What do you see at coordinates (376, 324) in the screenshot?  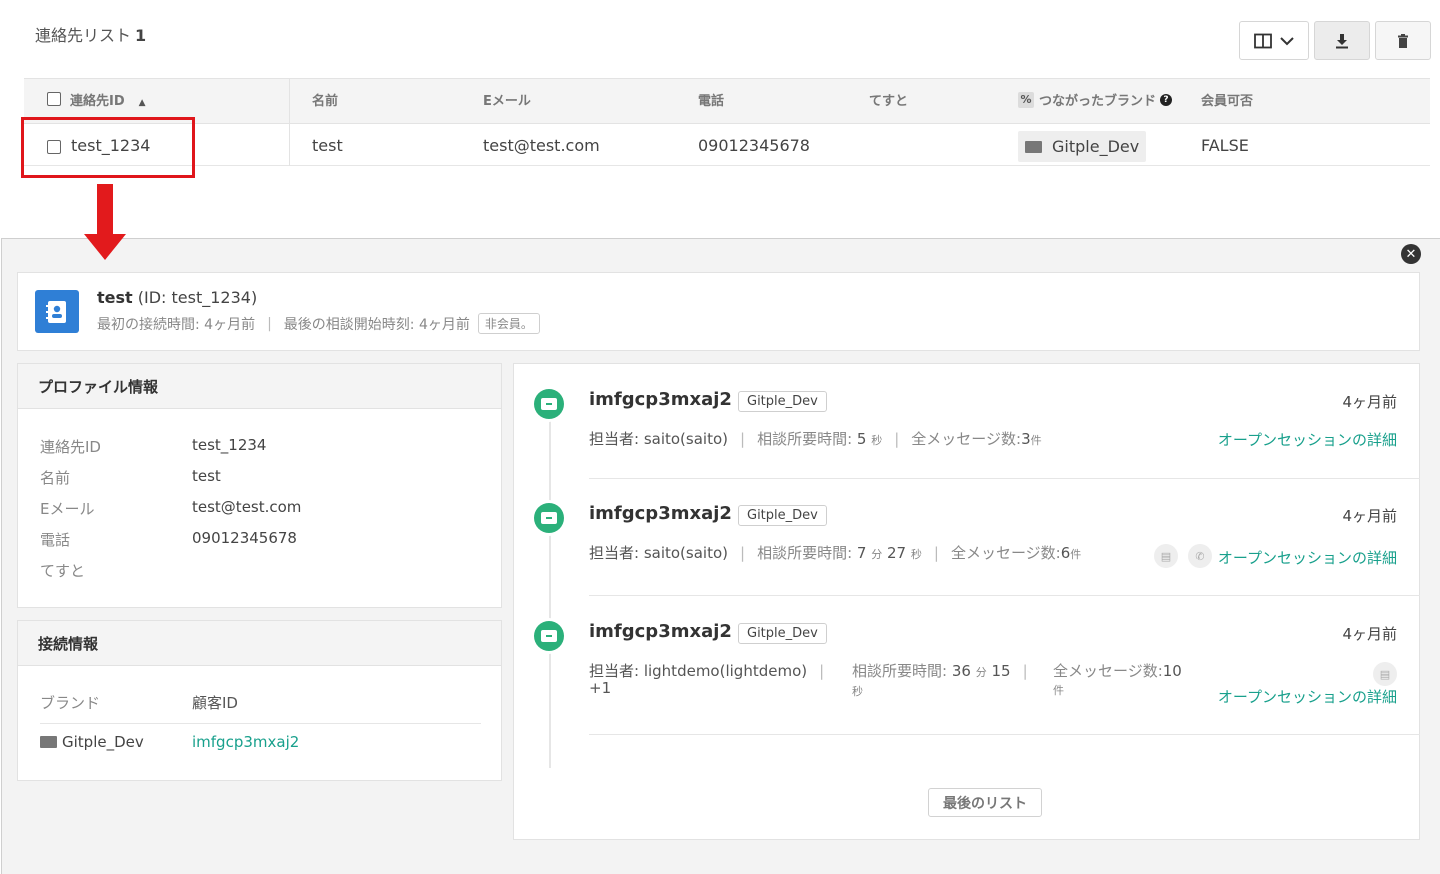 I see `last-consult-time: 最後の相談開始時刻: 4ヶ月前` at bounding box center [376, 324].